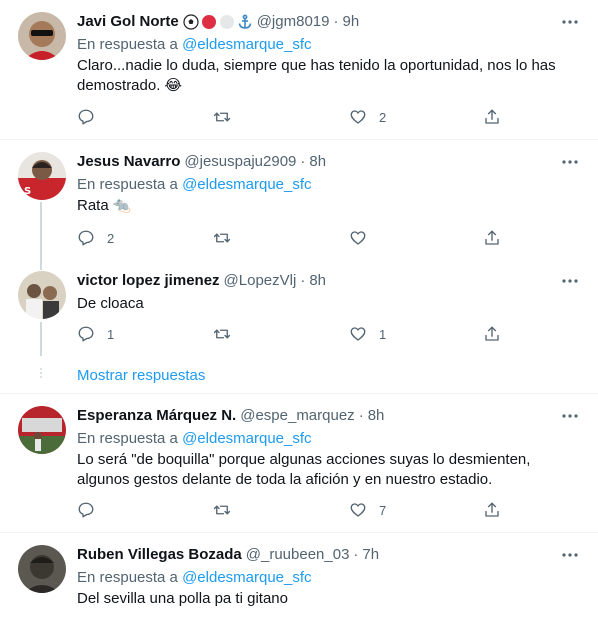 The height and width of the screenshot is (617, 598). Describe the element at coordinates (208, 22) in the screenshot. I see `red-circle-icon` at that location.